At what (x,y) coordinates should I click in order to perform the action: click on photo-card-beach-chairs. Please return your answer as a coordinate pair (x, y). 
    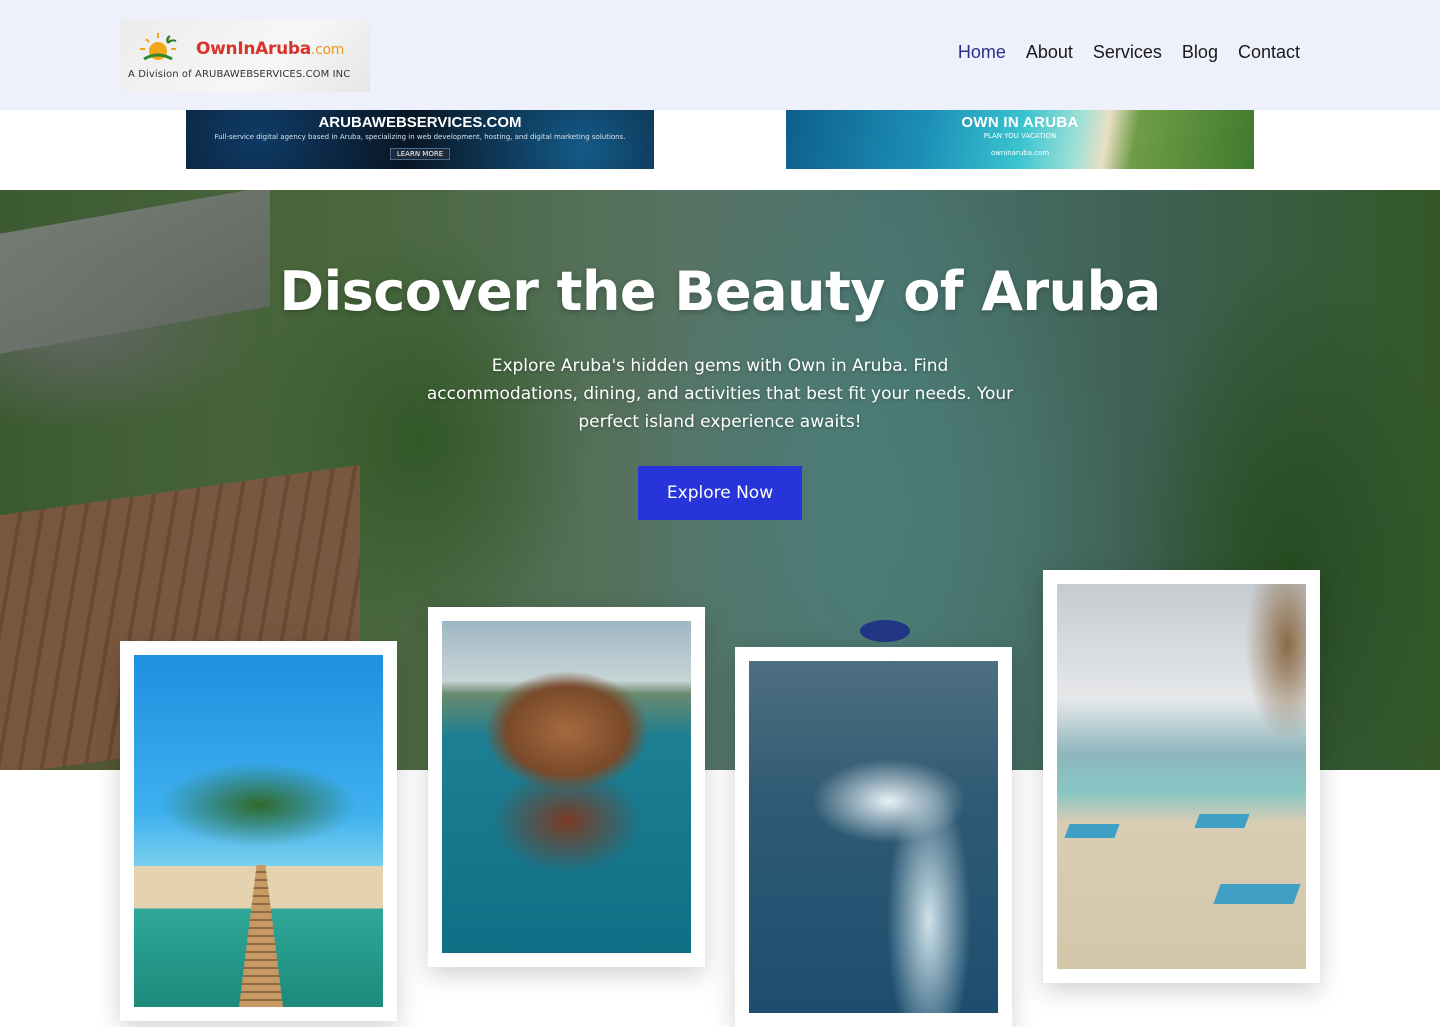
    Looking at the image, I should click on (1181, 776).